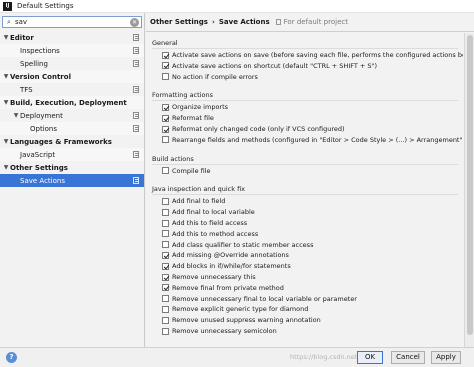 This screenshot has width=474, height=367. What do you see at coordinates (72, 154) in the screenshot?
I see `tree-item-javascript: JavaScript` at bounding box center [72, 154].